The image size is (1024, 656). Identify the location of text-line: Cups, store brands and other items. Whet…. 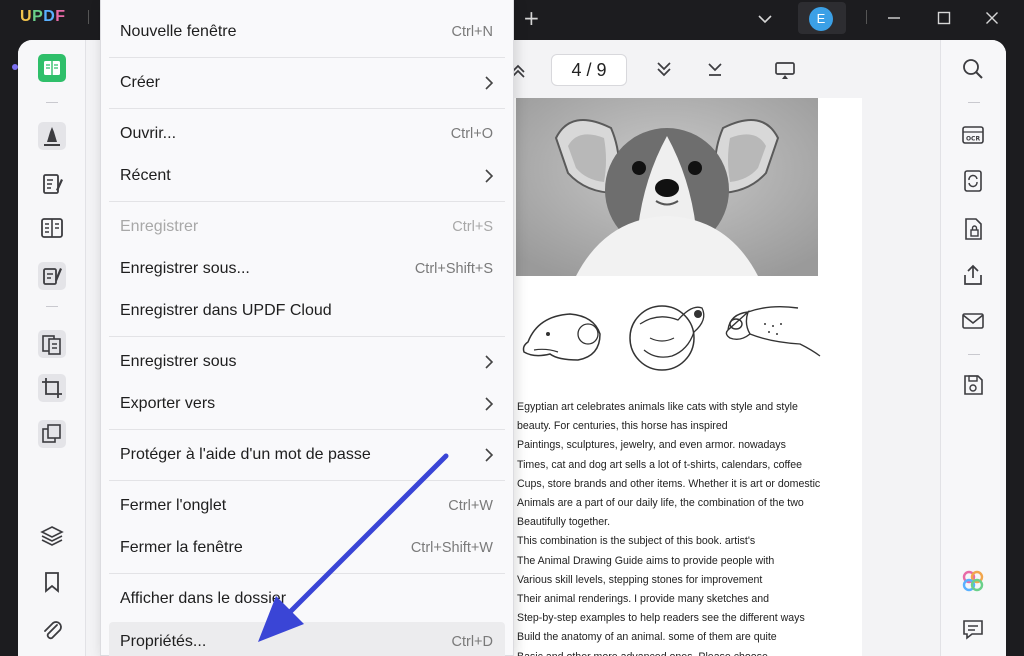
(669, 483).